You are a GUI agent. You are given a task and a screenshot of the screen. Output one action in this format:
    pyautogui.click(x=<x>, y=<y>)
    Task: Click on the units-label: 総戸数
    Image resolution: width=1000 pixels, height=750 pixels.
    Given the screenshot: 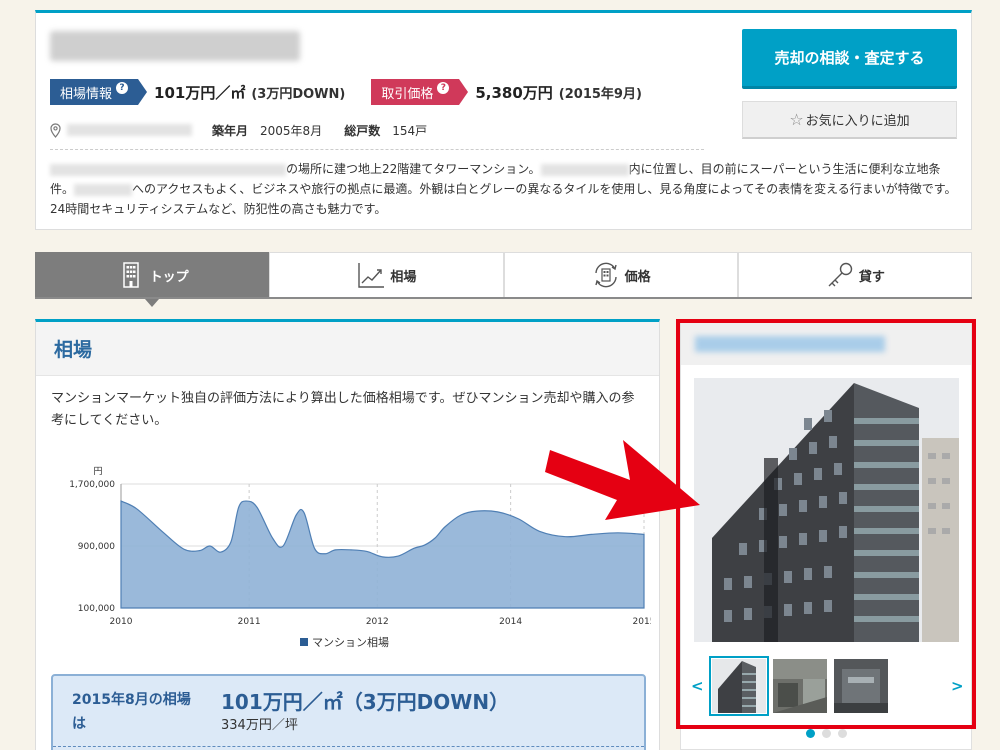 What is the action you would take?
    pyautogui.click(x=362, y=130)
    